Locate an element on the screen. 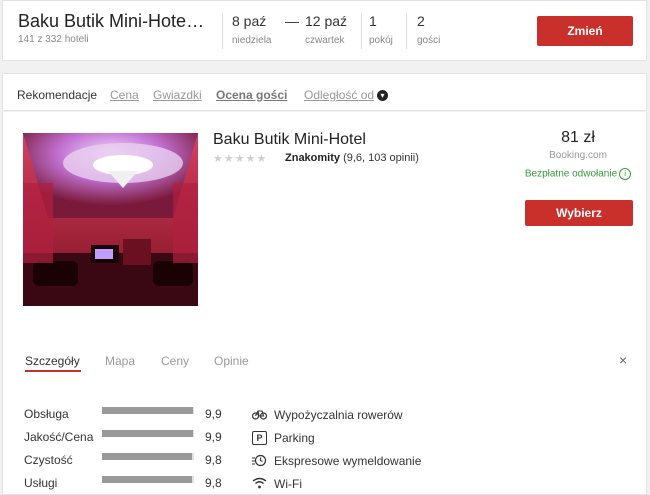 The width and height of the screenshot is (650, 495). guests-count: 2 is located at coordinates (421, 21).